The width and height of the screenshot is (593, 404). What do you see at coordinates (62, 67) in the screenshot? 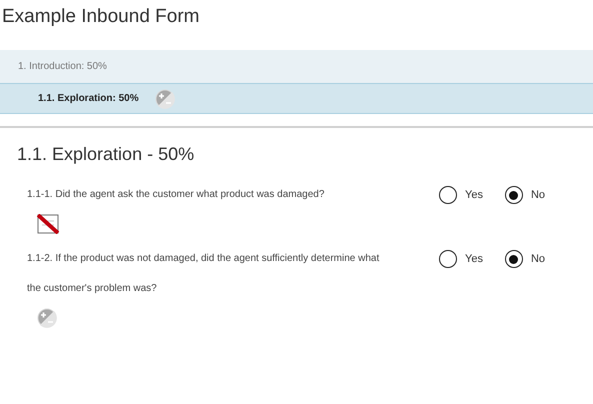
I see `section-label: 1. Introduction: 50%` at bounding box center [62, 67].